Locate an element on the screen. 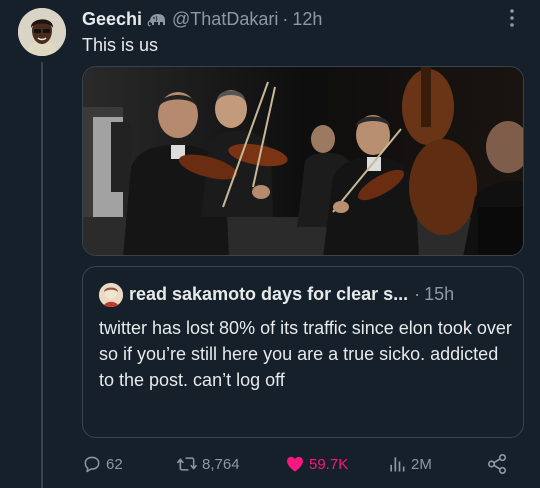 The image size is (540, 488). display-name: Geechi is located at coordinates (112, 19).